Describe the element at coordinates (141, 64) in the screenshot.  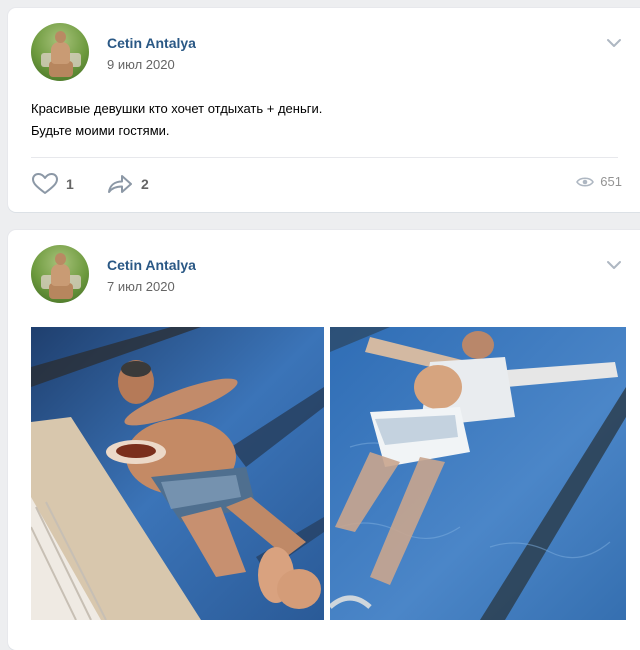
I see `post-date: 9 июл 2020` at that location.